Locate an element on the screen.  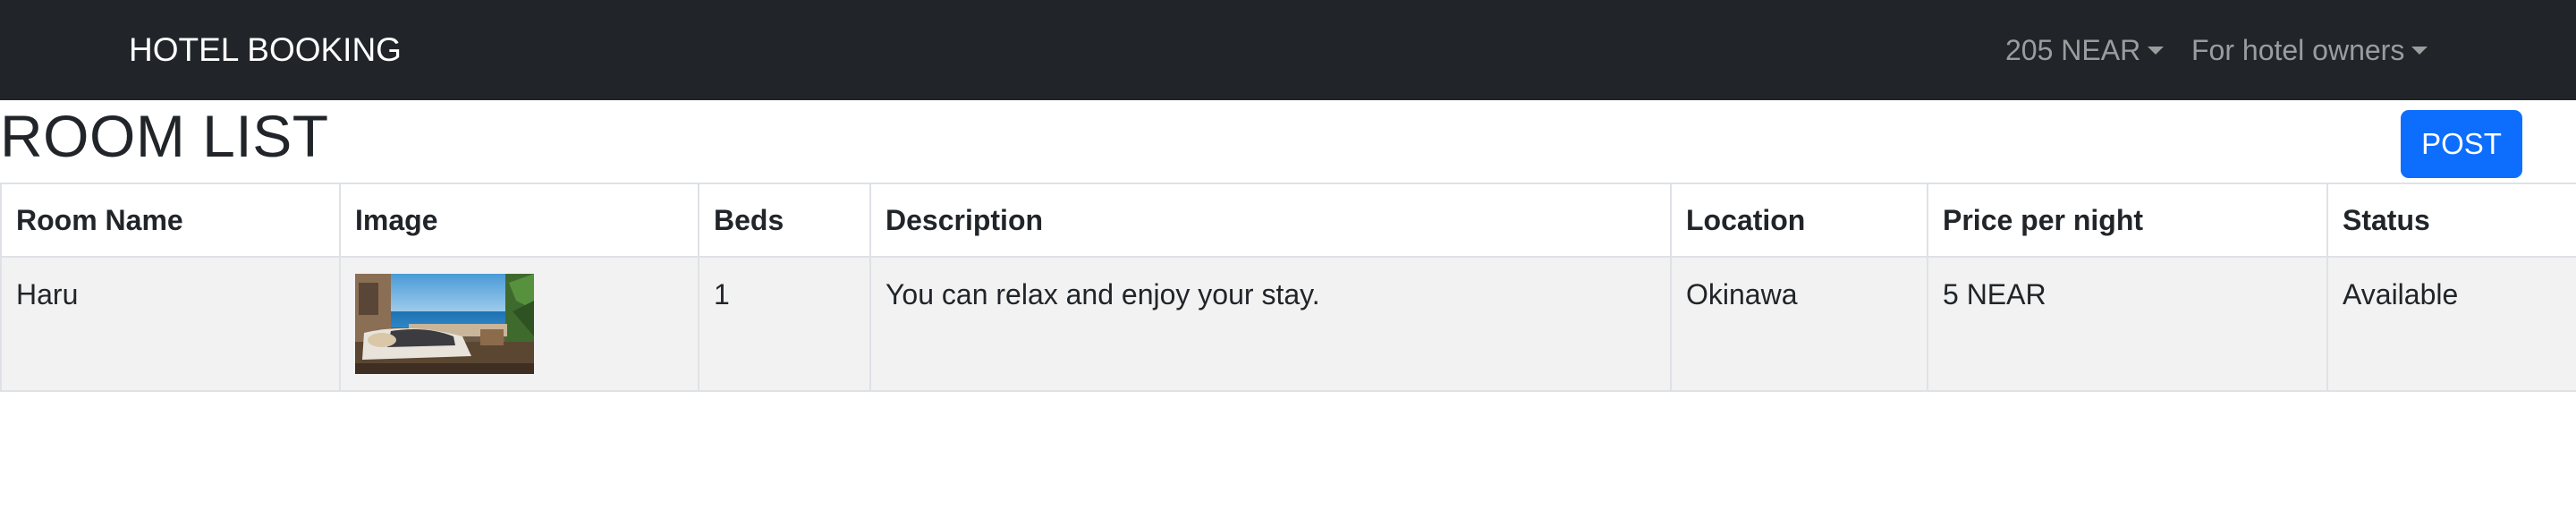
column-header-image: Image is located at coordinates (519, 220).